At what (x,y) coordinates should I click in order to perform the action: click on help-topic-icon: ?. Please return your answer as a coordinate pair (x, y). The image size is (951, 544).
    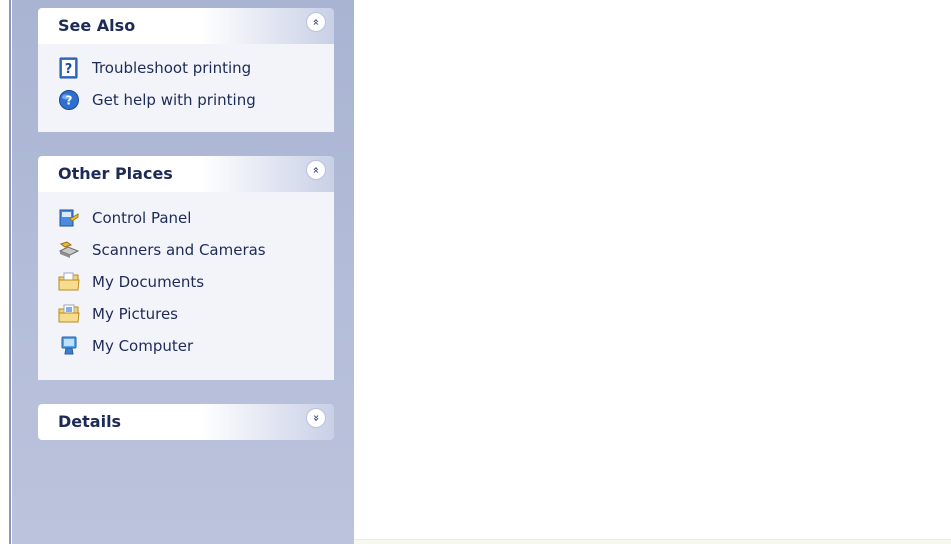
    Looking at the image, I should click on (68, 68).